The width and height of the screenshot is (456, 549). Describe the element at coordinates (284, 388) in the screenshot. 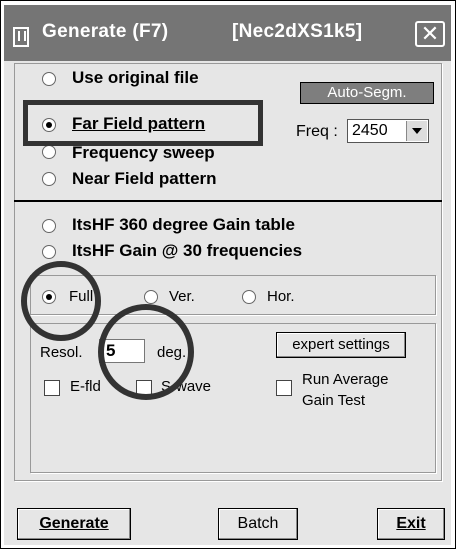

I see `checkbox-run-average` at that location.